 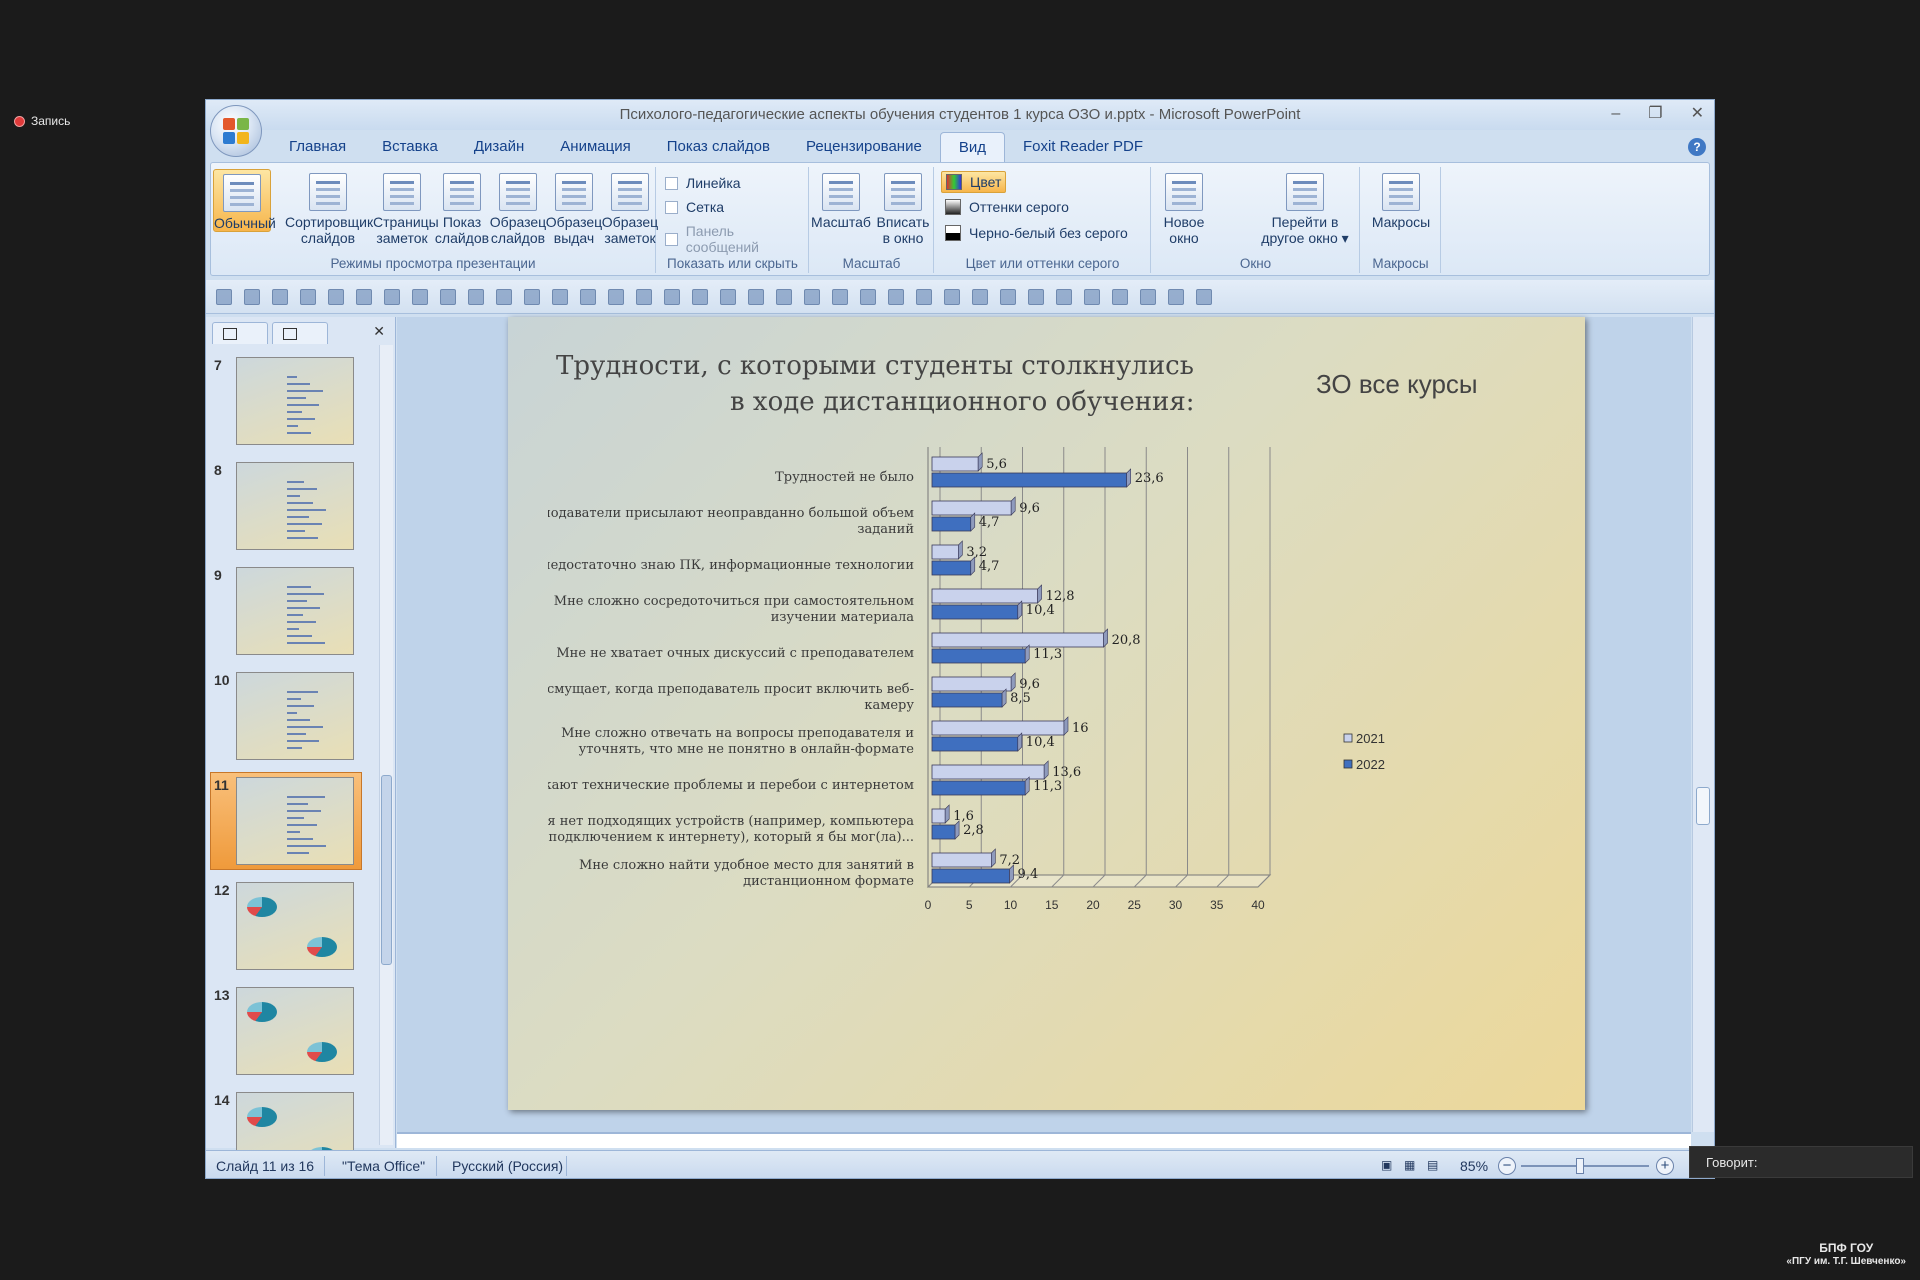 What do you see at coordinates (694, 207) in the screenshot?
I see `grid-checkbox: Сетка` at bounding box center [694, 207].